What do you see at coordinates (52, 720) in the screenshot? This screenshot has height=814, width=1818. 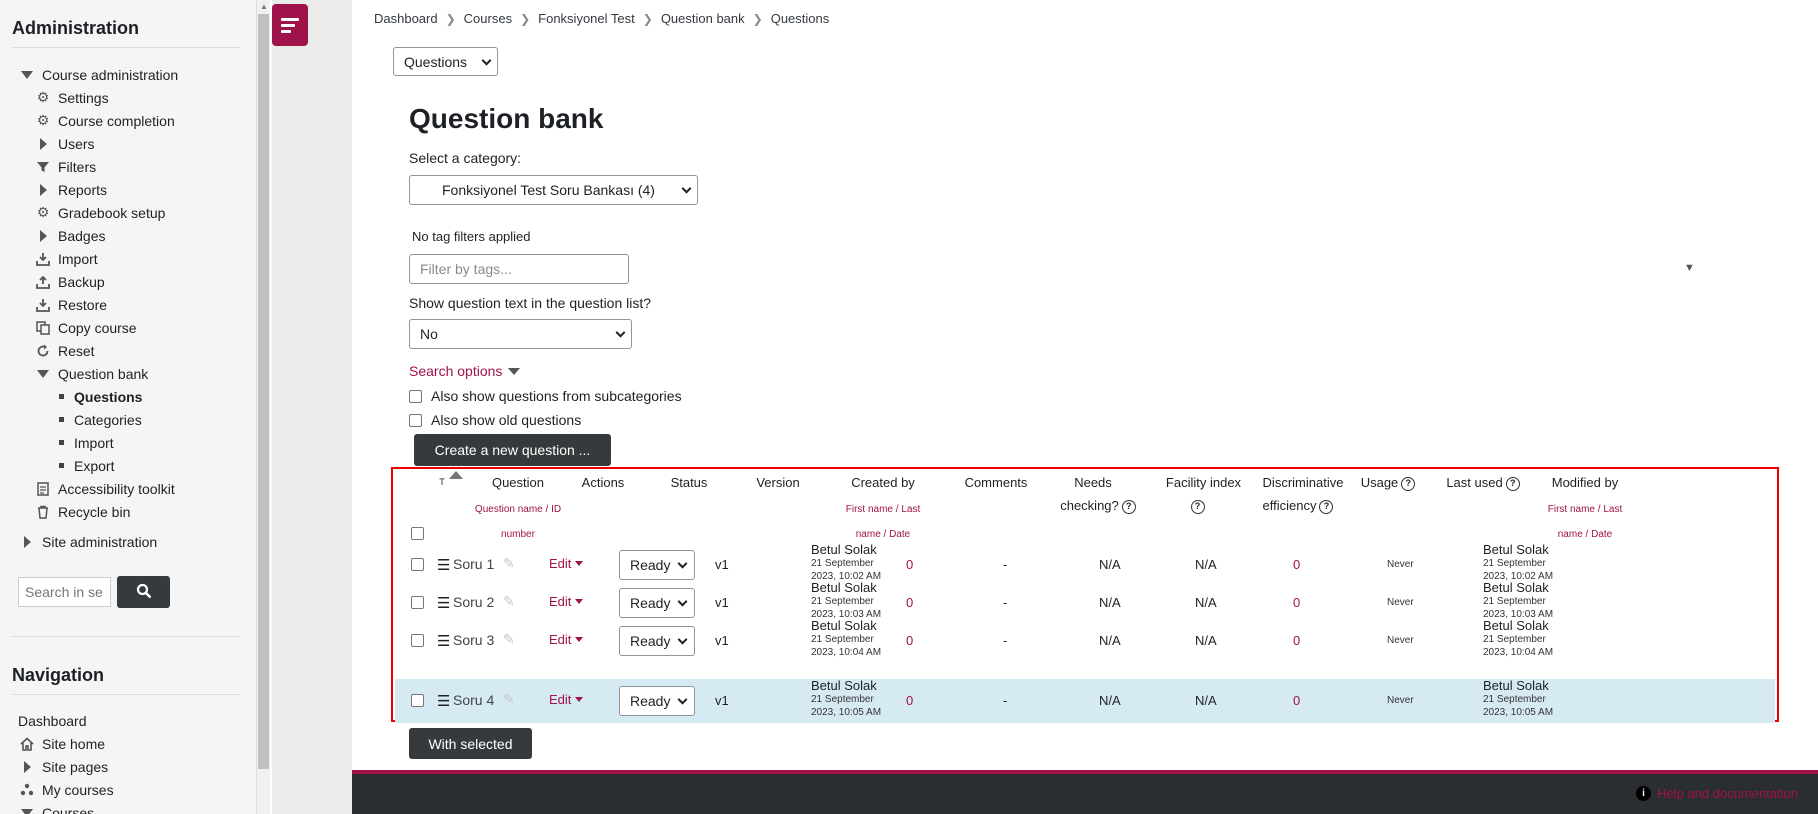 I see `nav-item-dashboard: Dashboard` at bounding box center [52, 720].